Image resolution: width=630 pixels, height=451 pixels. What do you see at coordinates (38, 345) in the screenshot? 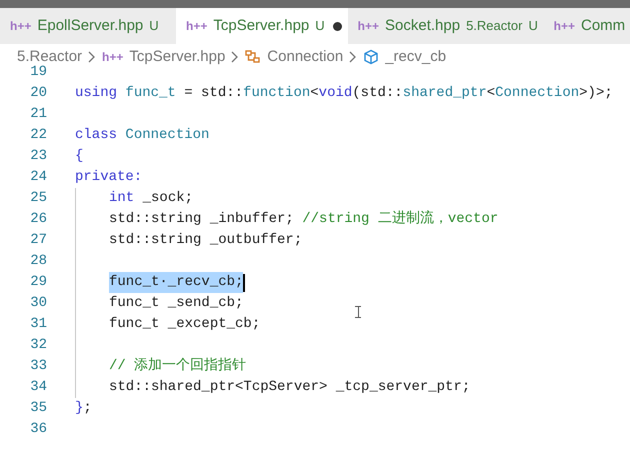
I see `line-number: 32` at bounding box center [38, 345].